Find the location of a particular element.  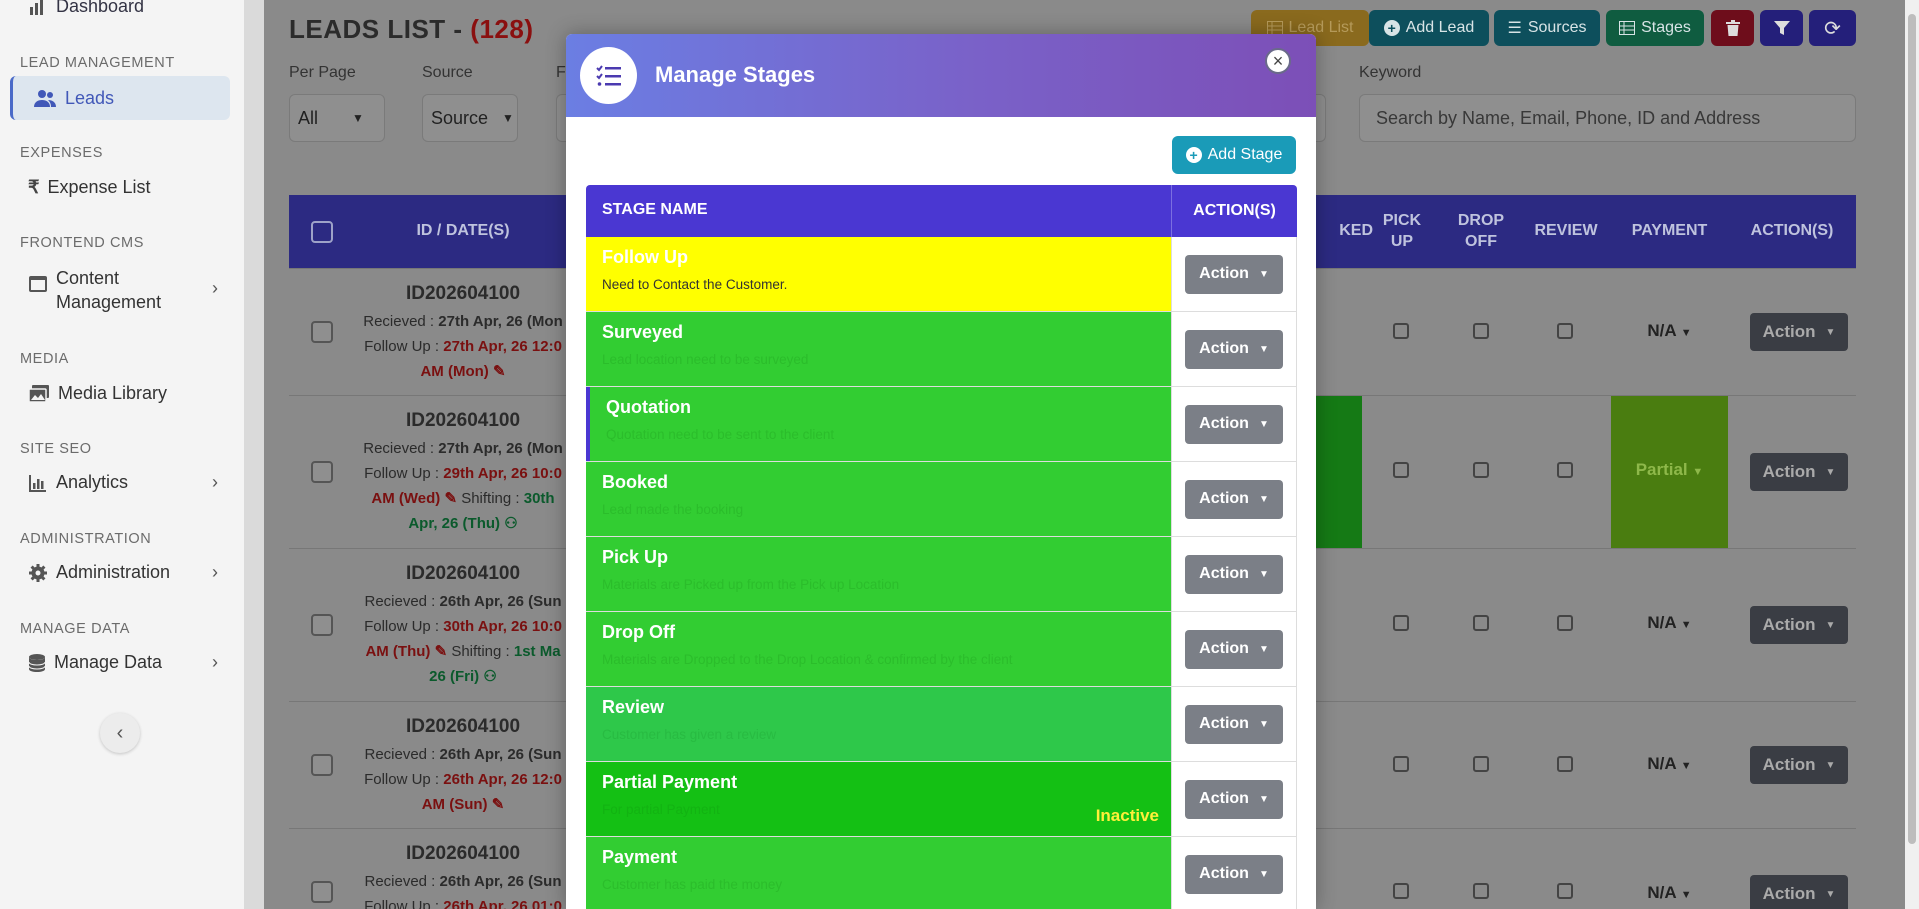

filter-button is located at coordinates (1781, 28).